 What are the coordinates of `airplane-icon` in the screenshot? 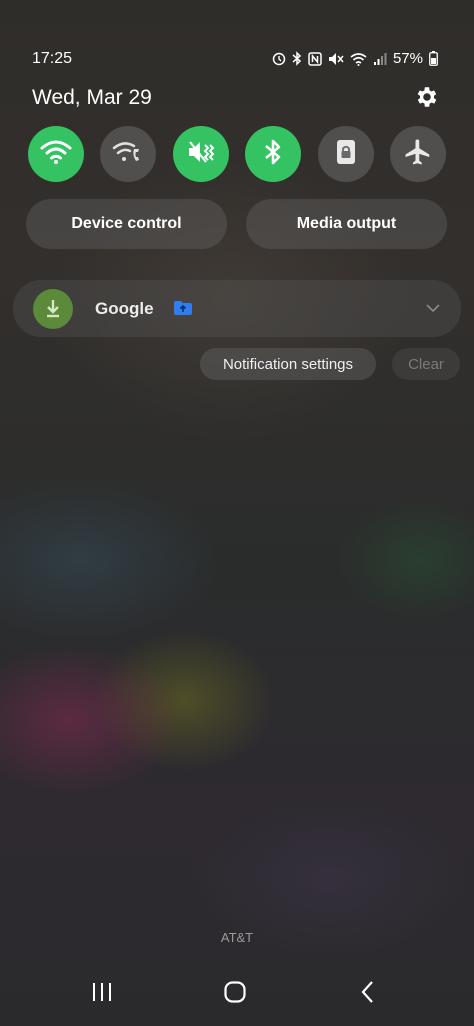 It's located at (418, 154).